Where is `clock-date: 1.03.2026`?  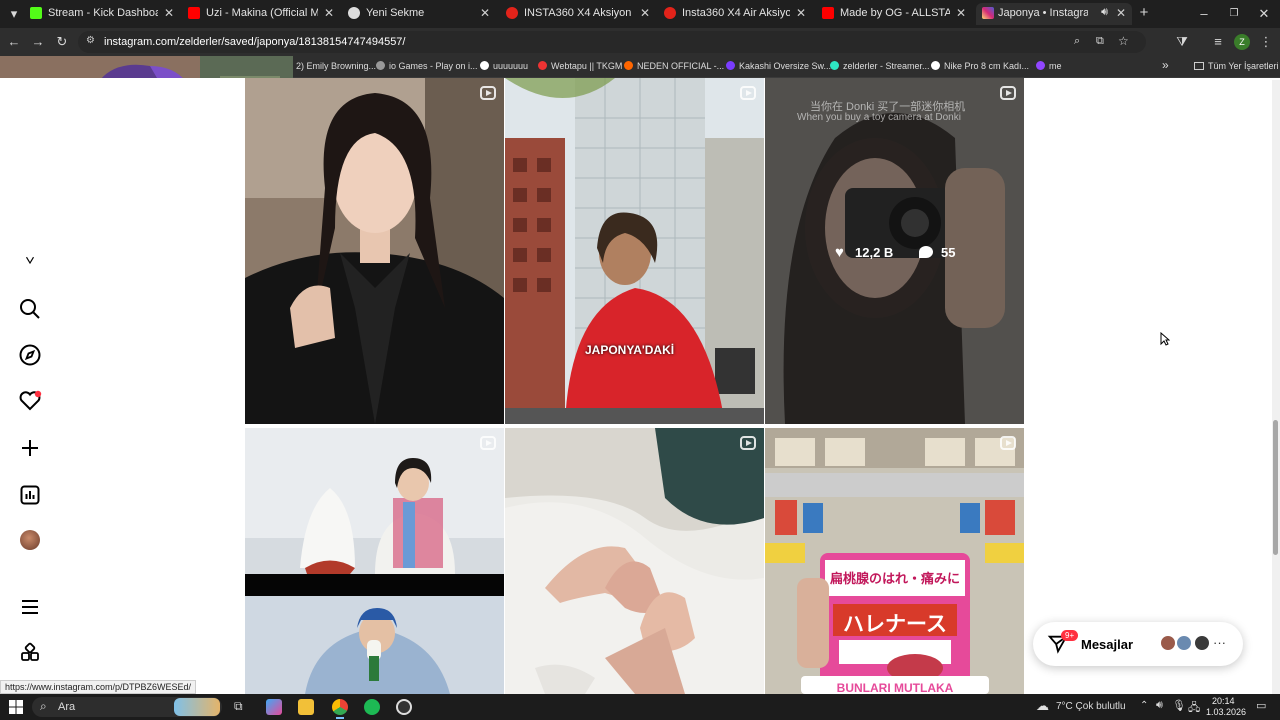 clock-date: 1.03.2026 is located at coordinates (1226, 712).